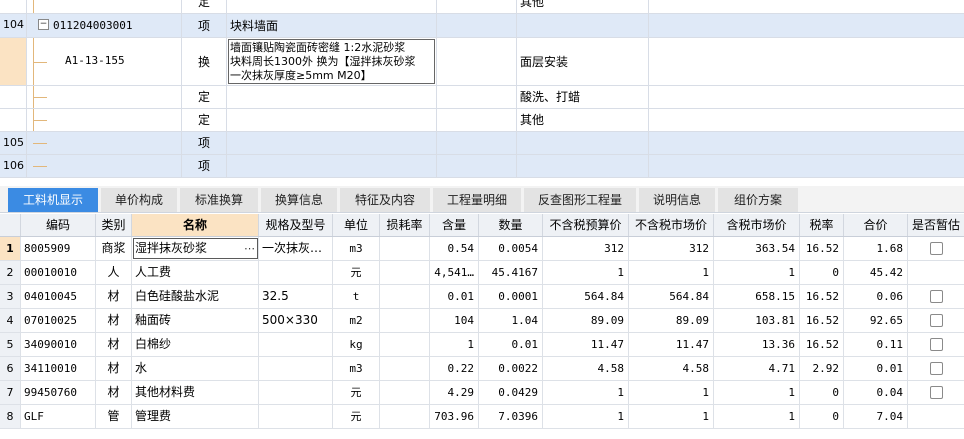  I want to click on cell-unit: t, so click(356, 296).